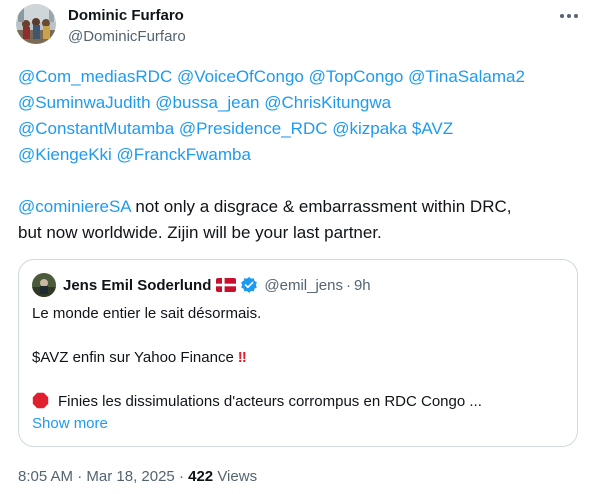  What do you see at coordinates (249, 285) in the screenshot?
I see `verified-badge-icon` at bounding box center [249, 285].